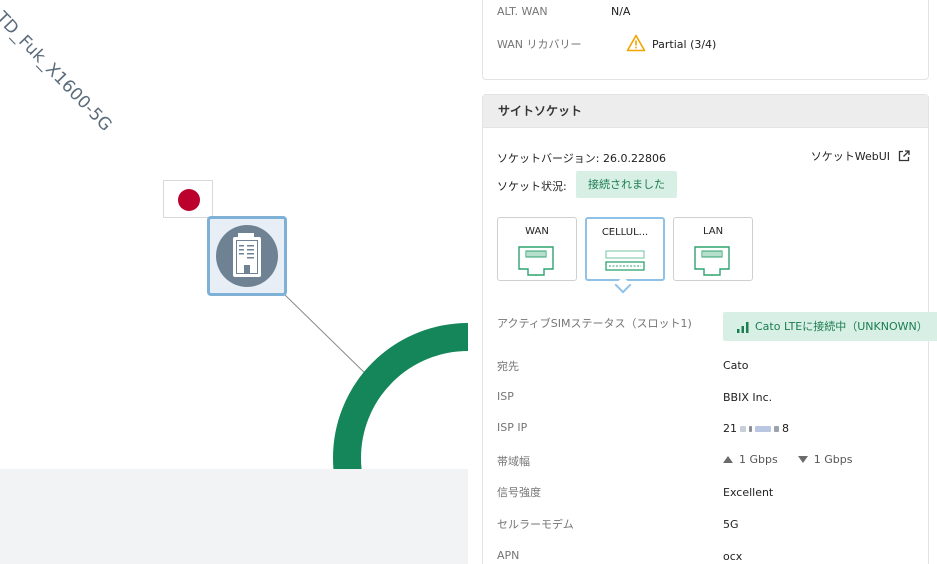  Describe the element at coordinates (539, 44) in the screenshot. I see `wan-recovery-label: WAN リカバリー` at that location.